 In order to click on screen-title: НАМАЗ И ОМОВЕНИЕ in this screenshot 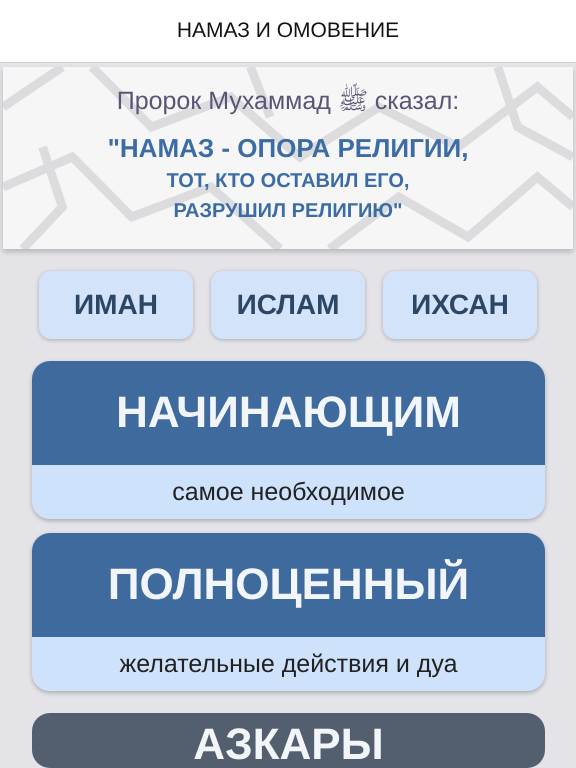, I will do `click(288, 31)`.